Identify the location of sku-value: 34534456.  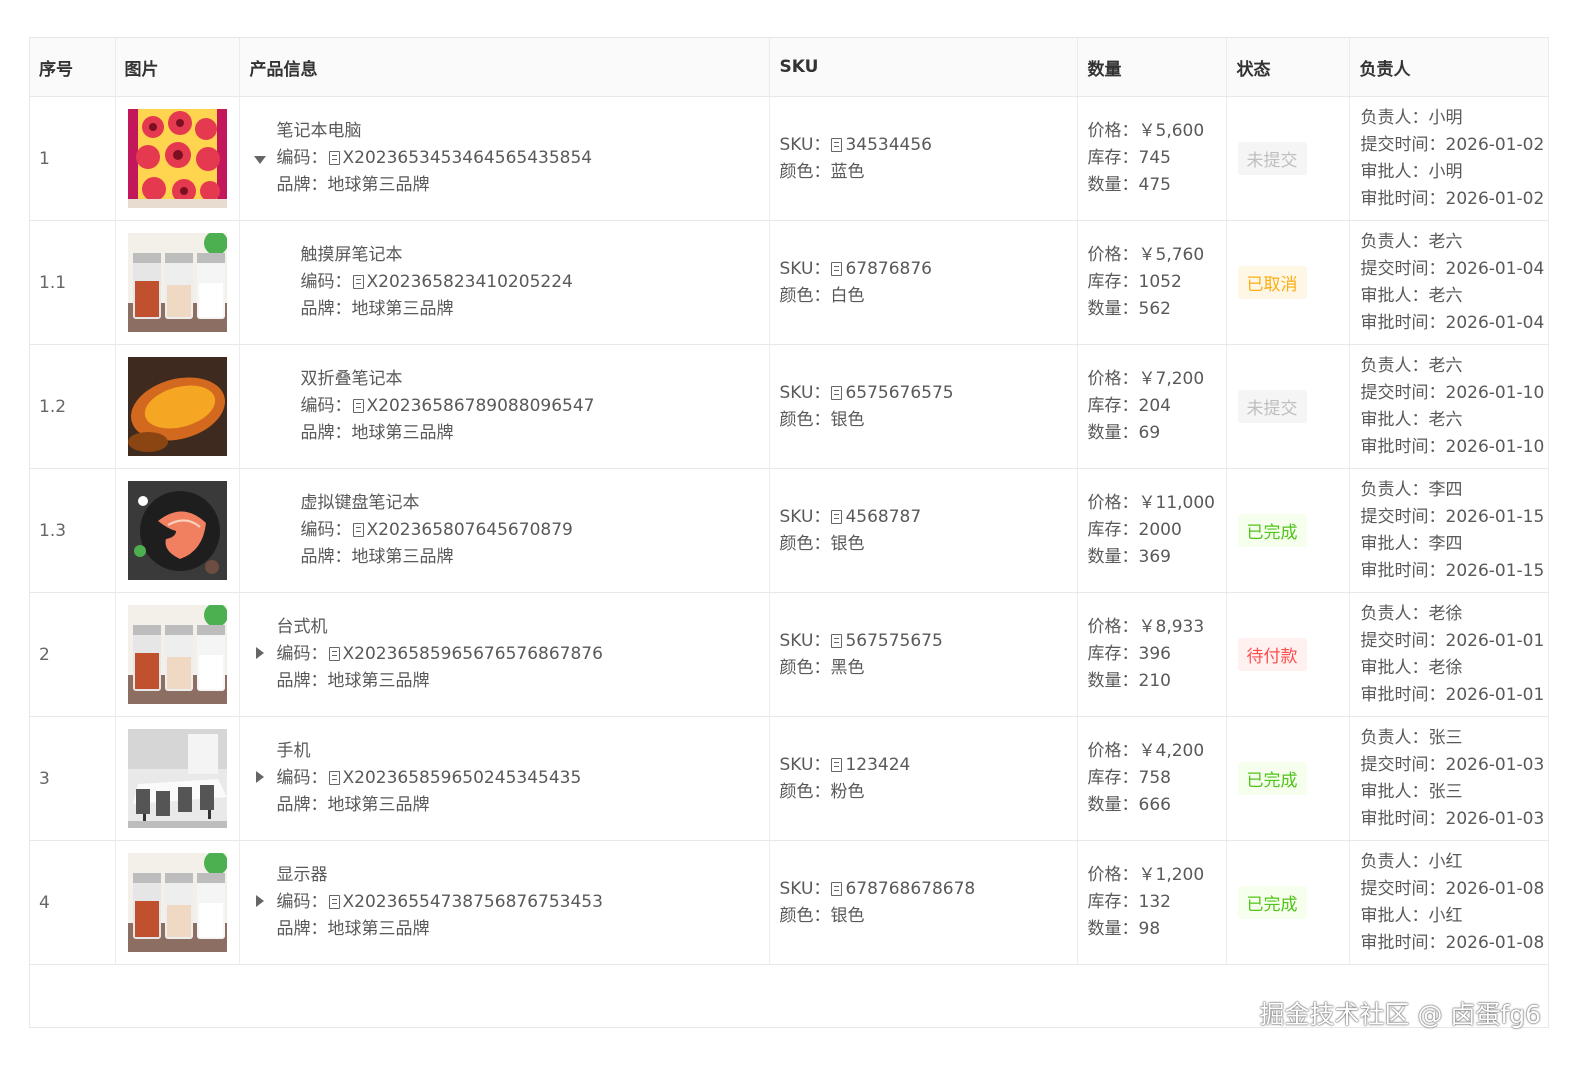
(888, 144).